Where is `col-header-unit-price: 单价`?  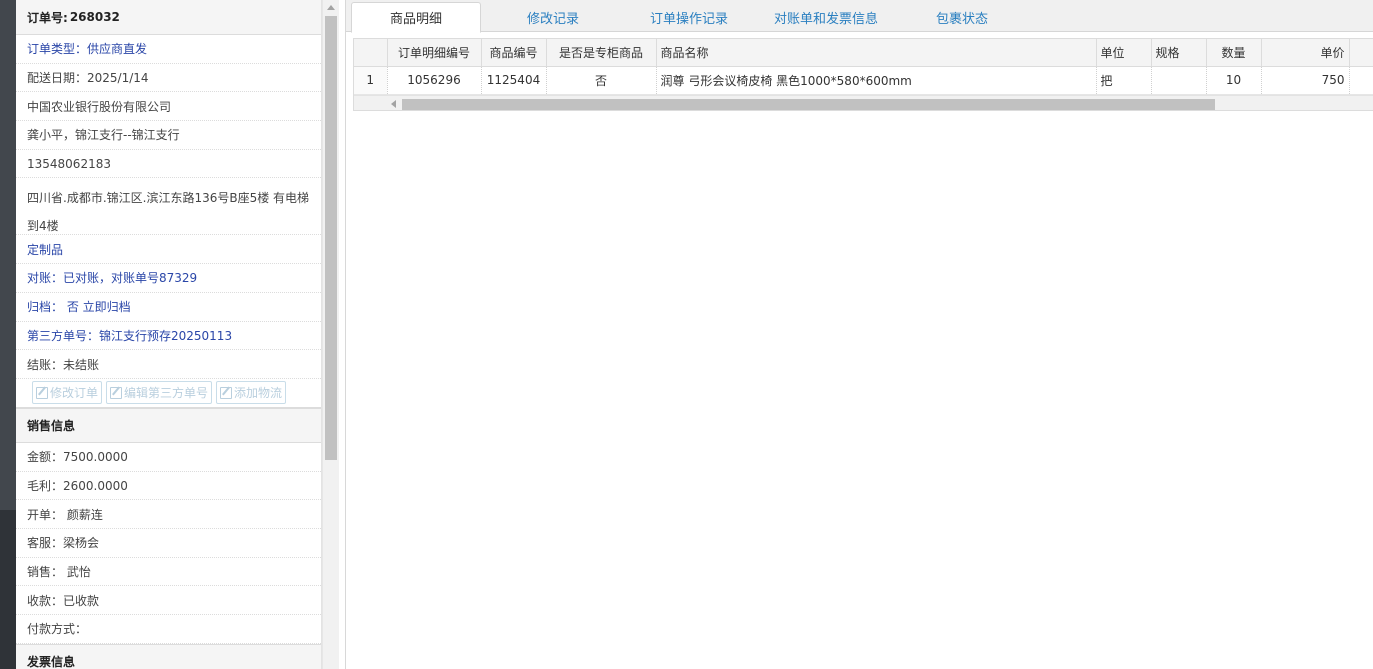
col-header-unit-price: 单价 is located at coordinates (1305, 53).